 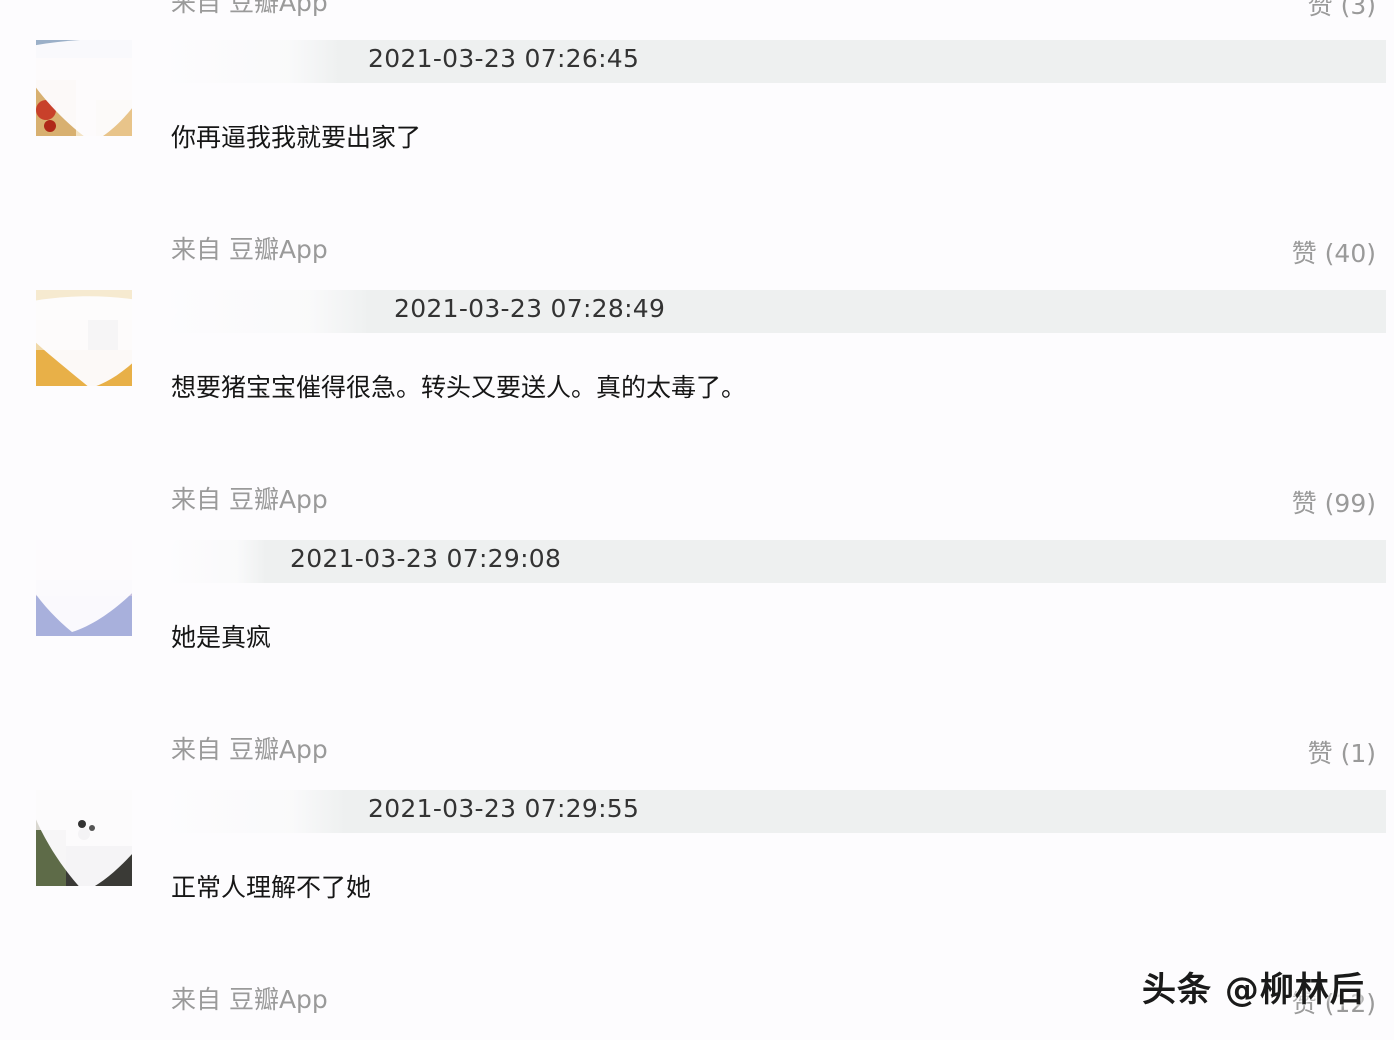 What do you see at coordinates (778, 811) in the screenshot?
I see `comment-header: 2021-03-23 07:29:55` at bounding box center [778, 811].